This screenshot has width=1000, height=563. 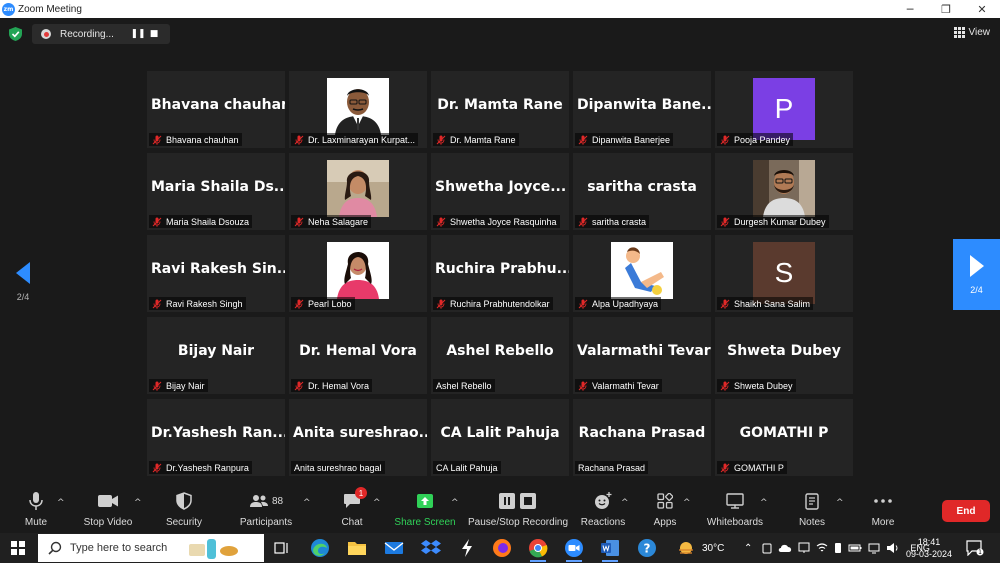 What do you see at coordinates (785, 548) in the screenshot?
I see `cloud-icon` at bounding box center [785, 548].